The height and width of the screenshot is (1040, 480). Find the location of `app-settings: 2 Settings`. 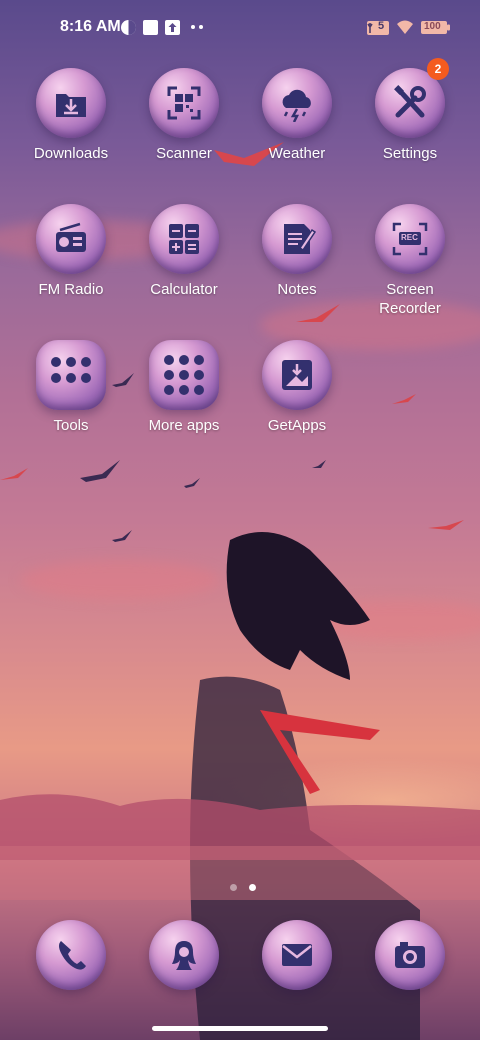

app-settings: 2 Settings is located at coordinates (410, 110).